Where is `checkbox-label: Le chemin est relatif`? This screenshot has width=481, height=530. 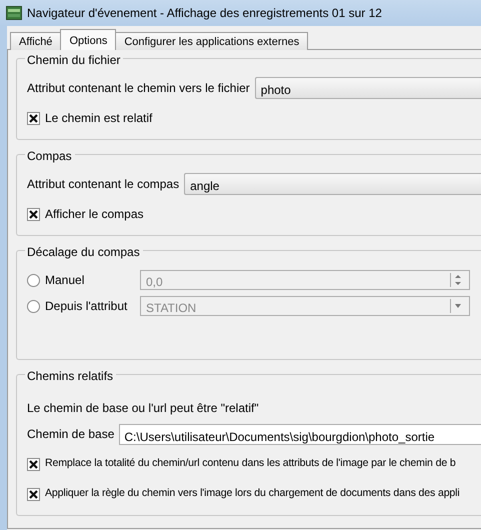 checkbox-label: Le chemin est relatif is located at coordinates (98, 118).